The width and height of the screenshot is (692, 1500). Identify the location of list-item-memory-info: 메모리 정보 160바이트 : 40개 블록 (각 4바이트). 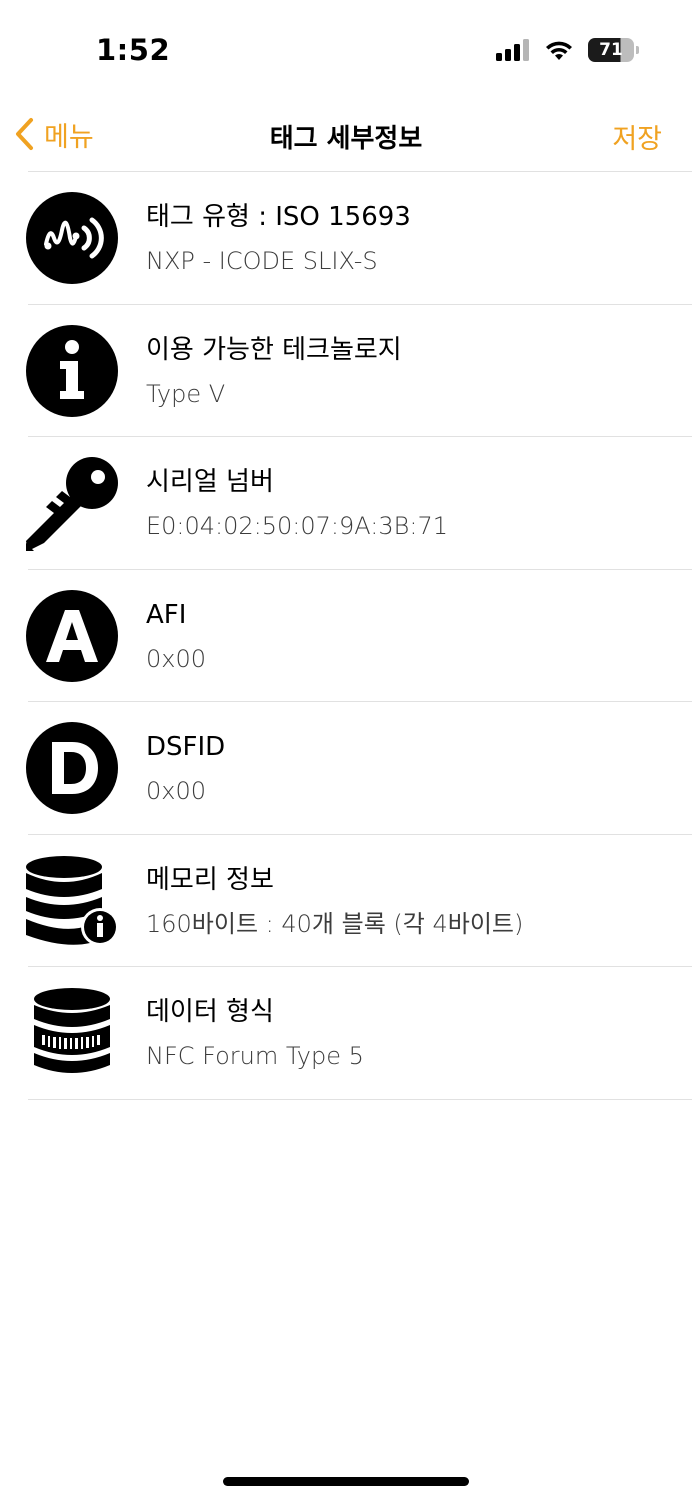
(346, 901).